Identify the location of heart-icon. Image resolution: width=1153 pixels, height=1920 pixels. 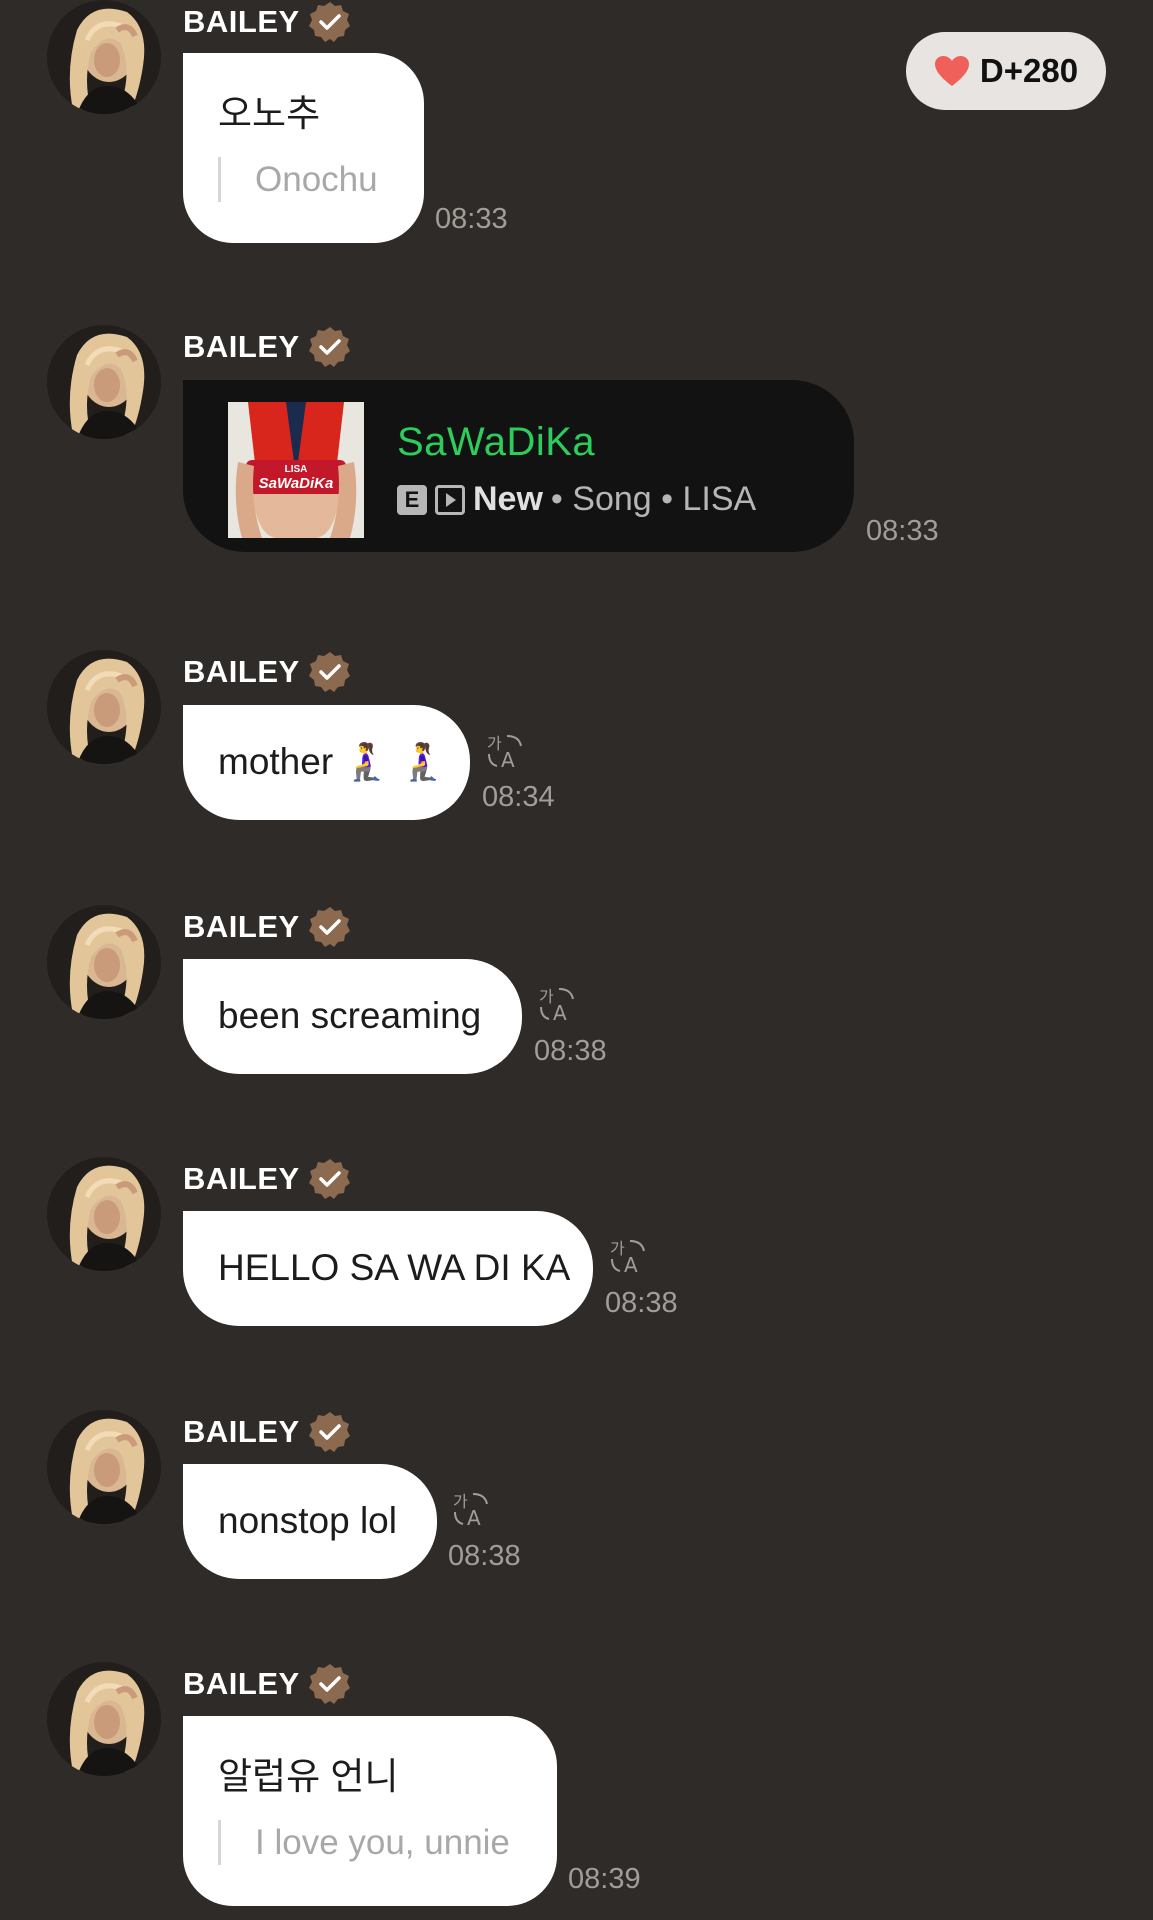
(951, 71).